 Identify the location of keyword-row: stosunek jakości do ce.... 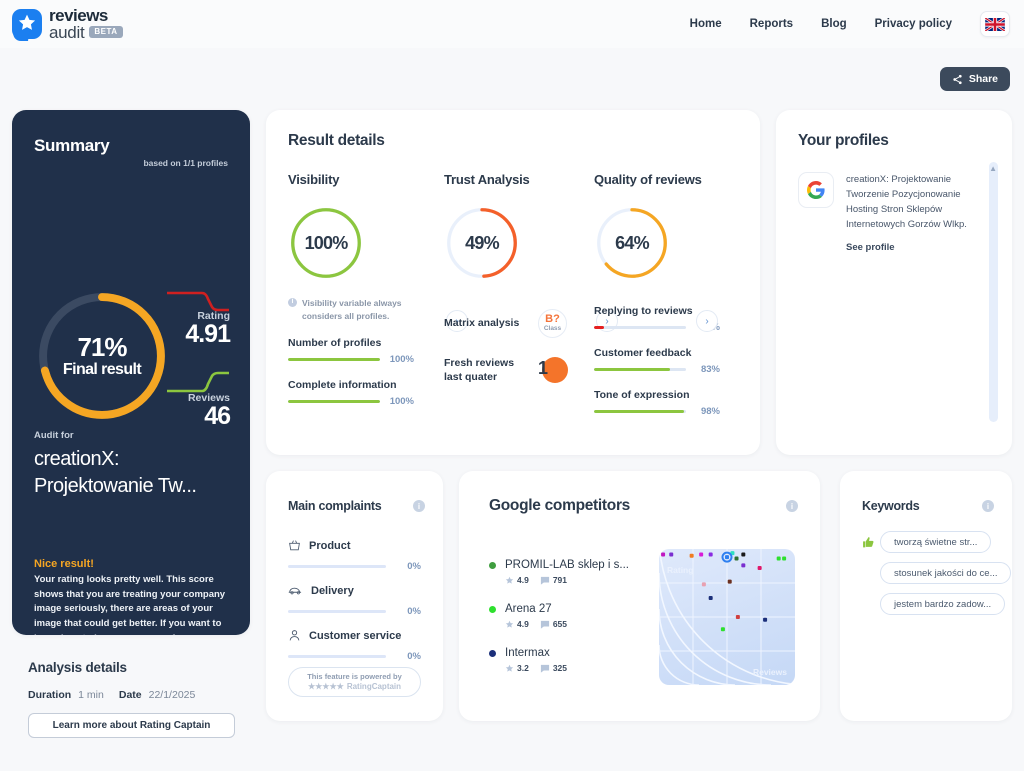
(945, 573).